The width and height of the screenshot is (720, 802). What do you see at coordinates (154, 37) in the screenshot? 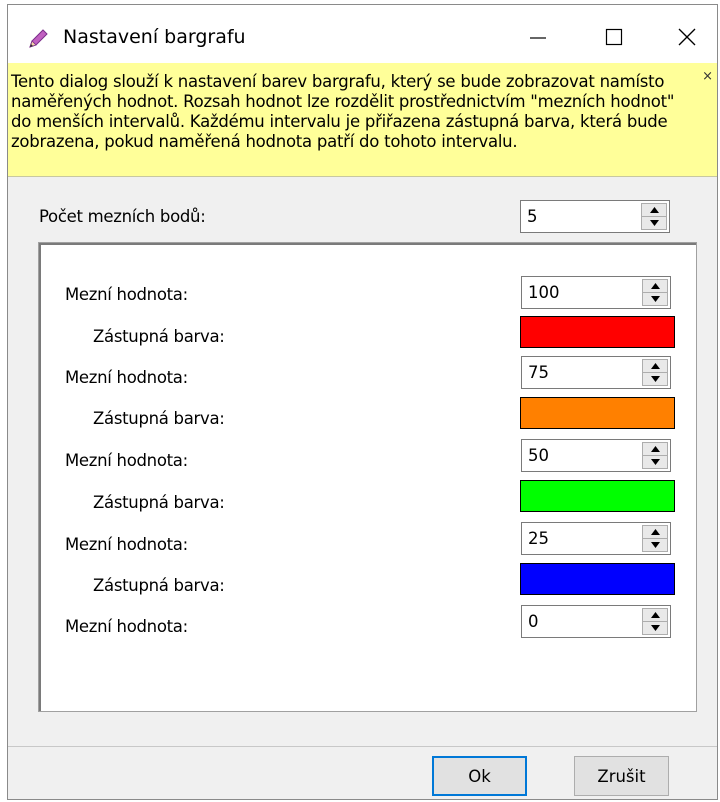
I see `window-title: Nastavení bargrafu` at bounding box center [154, 37].